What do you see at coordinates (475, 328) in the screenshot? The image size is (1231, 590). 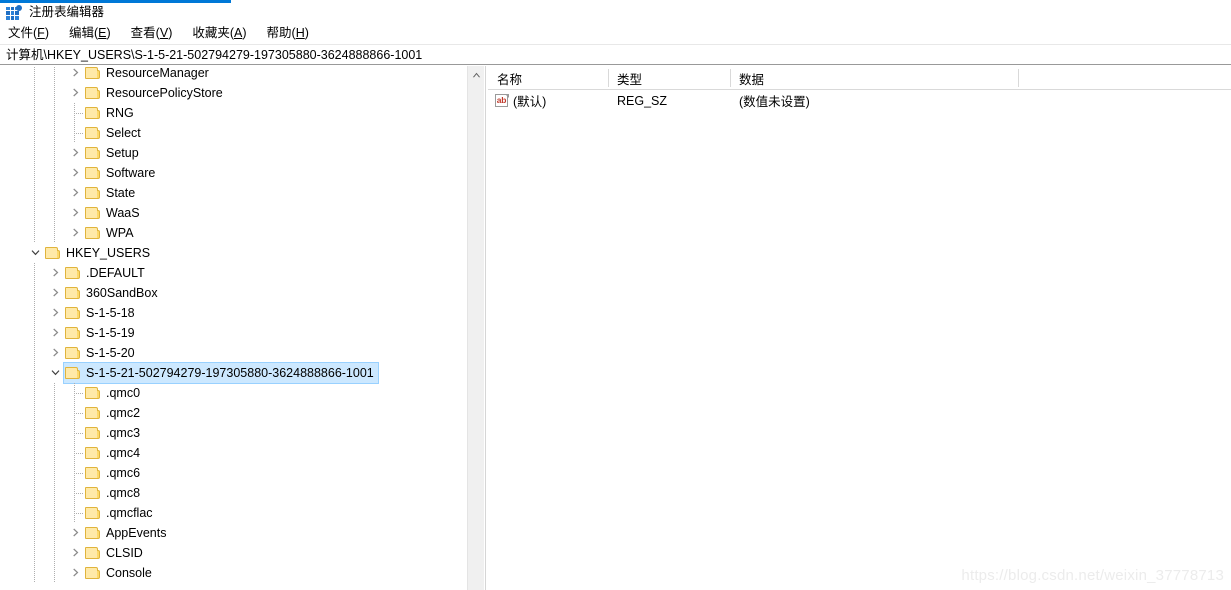 I see `tree-vertical-scrollbar` at bounding box center [475, 328].